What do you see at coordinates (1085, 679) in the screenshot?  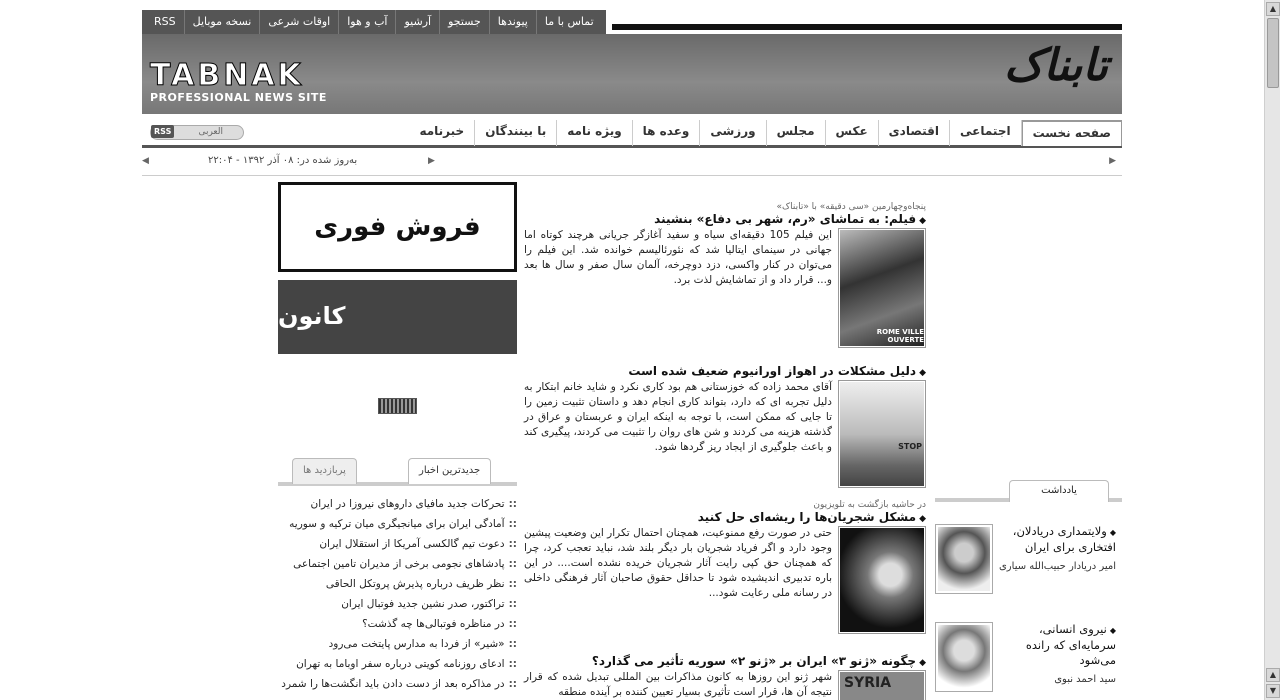 I see `note-author: سید احمد نبوی` at bounding box center [1085, 679].